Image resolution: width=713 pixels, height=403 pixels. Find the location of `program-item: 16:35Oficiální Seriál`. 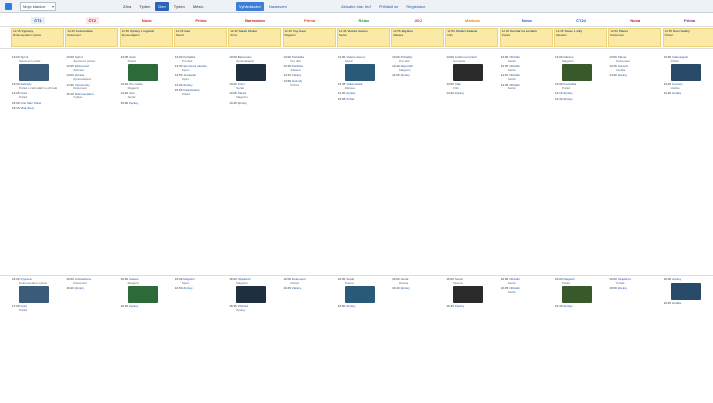

program-item: 16:35Oficiální Seriál is located at coordinates (527, 290).